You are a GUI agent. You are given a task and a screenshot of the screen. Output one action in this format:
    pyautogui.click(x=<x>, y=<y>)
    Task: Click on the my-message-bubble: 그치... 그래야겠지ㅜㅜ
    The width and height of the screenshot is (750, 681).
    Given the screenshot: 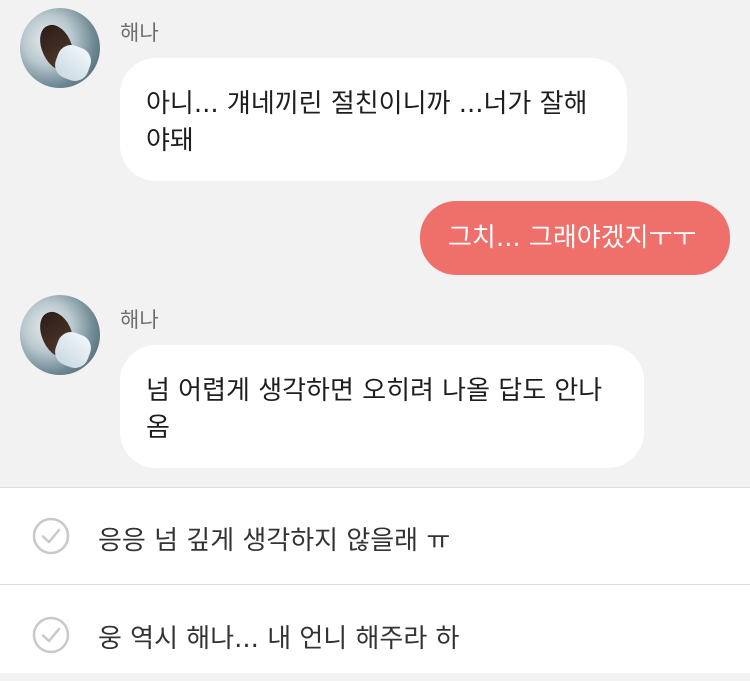 What is the action you would take?
    pyautogui.click(x=575, y=238)
    